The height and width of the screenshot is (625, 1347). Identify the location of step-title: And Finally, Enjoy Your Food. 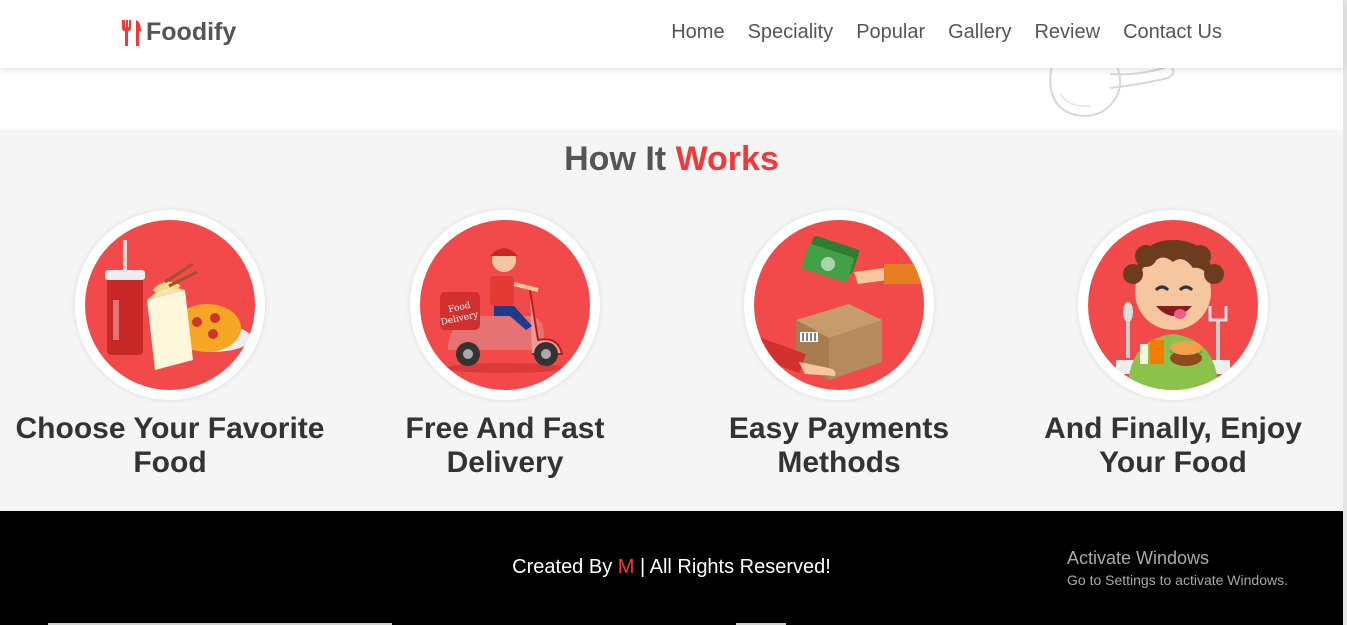
(1173, 445).